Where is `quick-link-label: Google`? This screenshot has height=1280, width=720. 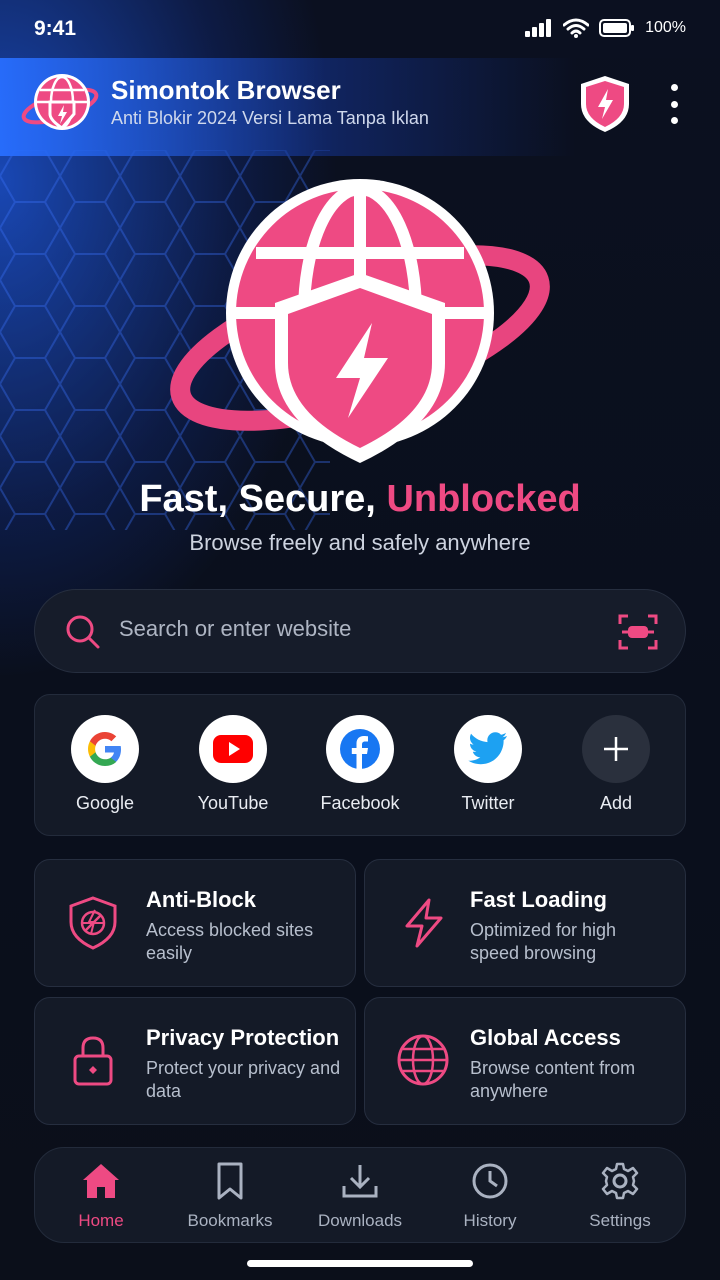
quick-link-label: Google is located at coordinates (105, 803).